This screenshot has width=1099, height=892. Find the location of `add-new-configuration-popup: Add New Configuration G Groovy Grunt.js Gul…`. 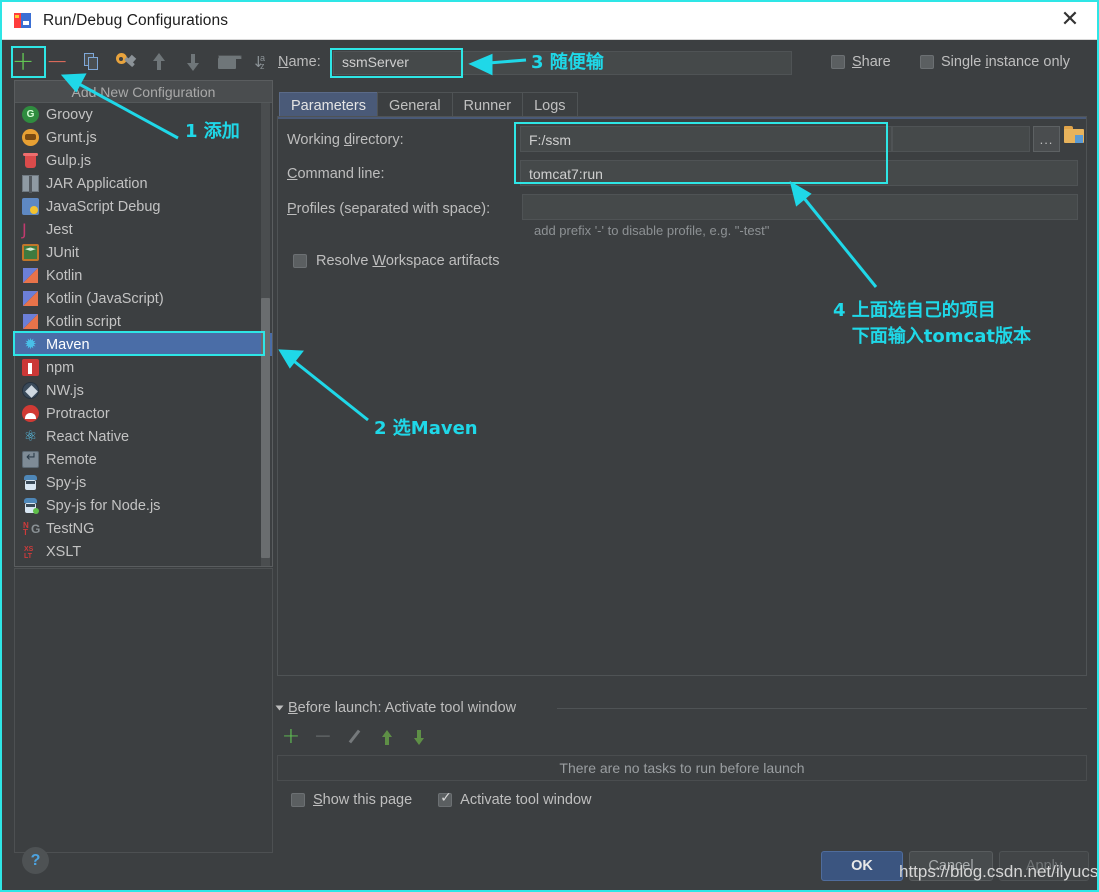

add-new-configuration-popup: Add New Configuration G Groovy Grunt.js Gul… is located at coordinates (143, 323).